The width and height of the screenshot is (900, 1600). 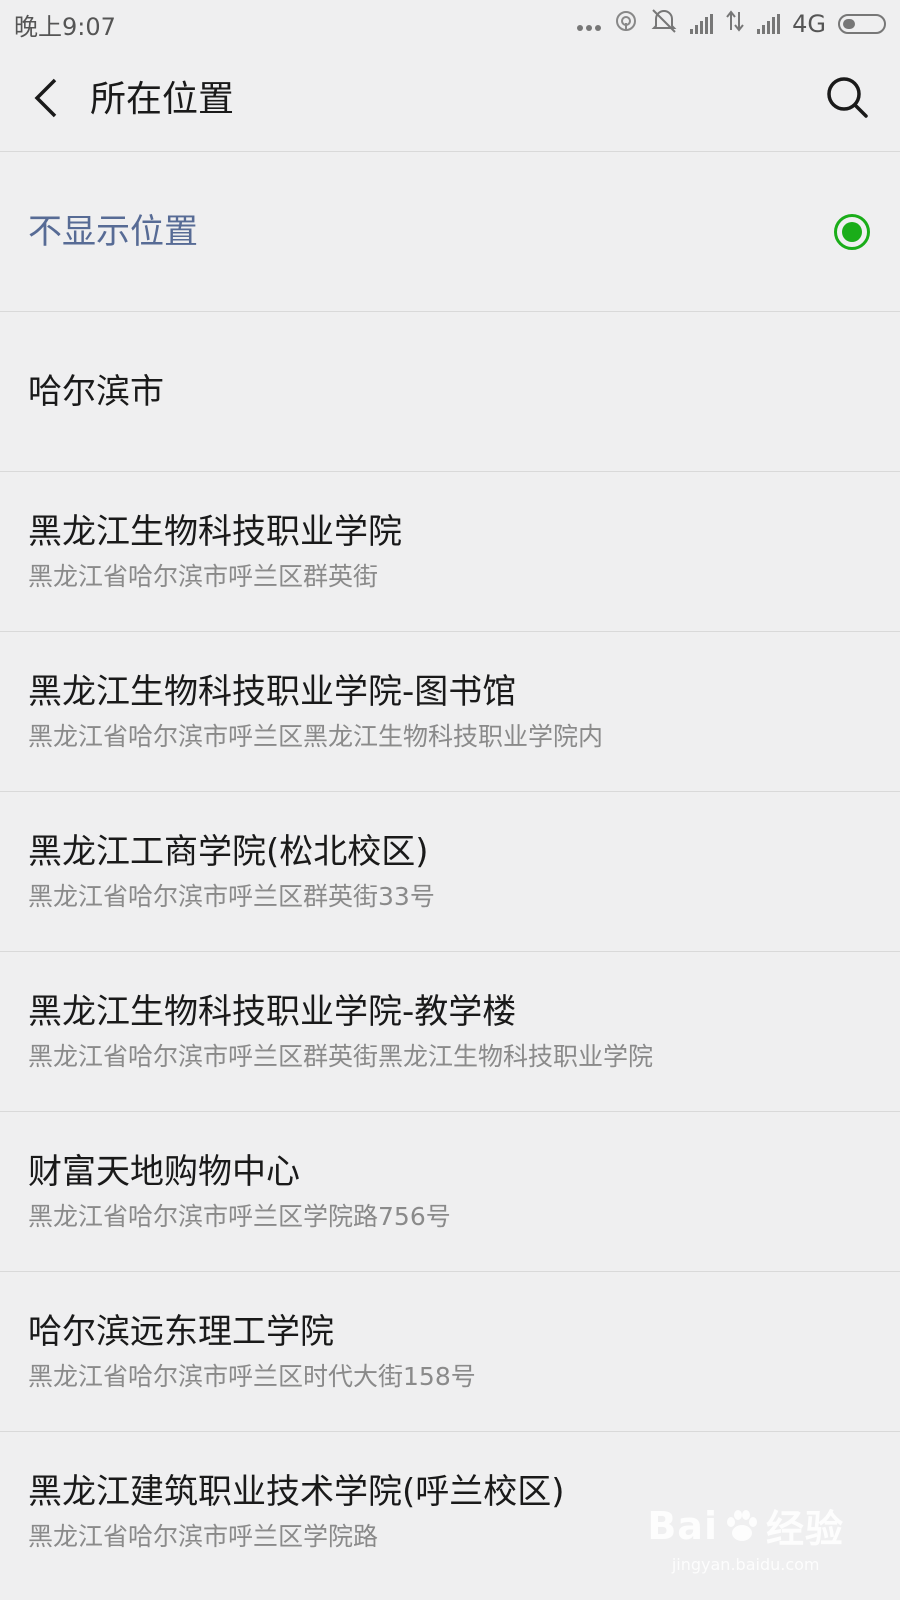 What do you see at coordinates (450, 392) in the screenshot?
I see `list-item: 哈尔滨市` at bounding box center [450, 392].